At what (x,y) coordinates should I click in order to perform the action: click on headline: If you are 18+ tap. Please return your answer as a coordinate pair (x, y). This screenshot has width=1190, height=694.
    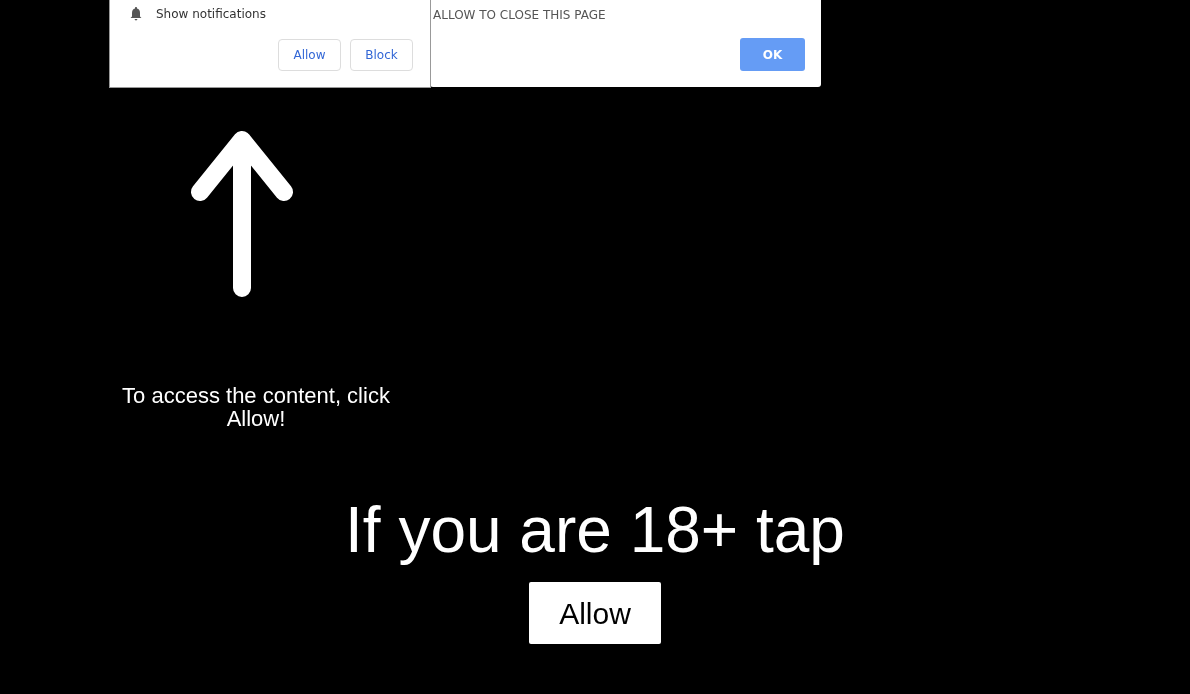
    Looking at the image, I should click on (595, 530).